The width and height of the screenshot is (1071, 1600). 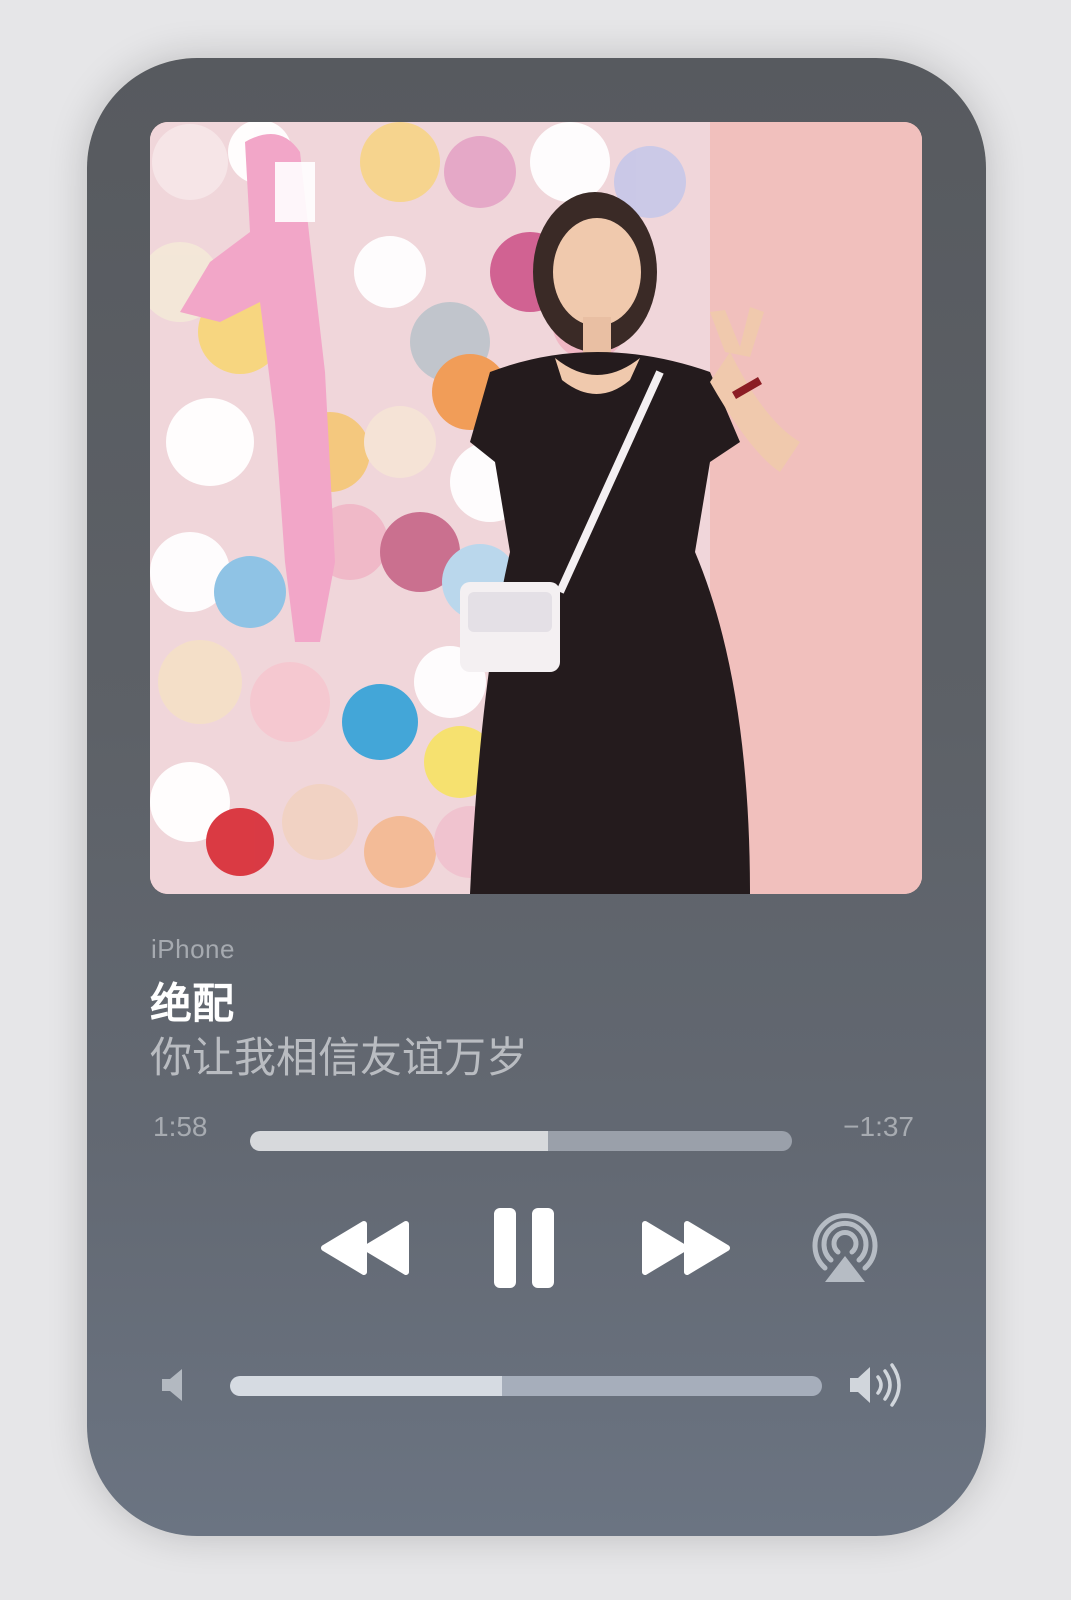 I want to click on volume-max-button, so click(x=876, y=1387).